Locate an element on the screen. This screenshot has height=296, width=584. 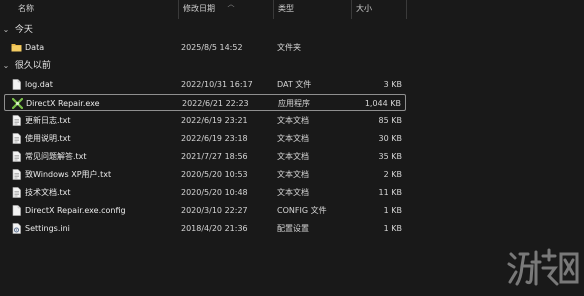
column-date-header: 修改日期 is located at coordinates (225, 9).